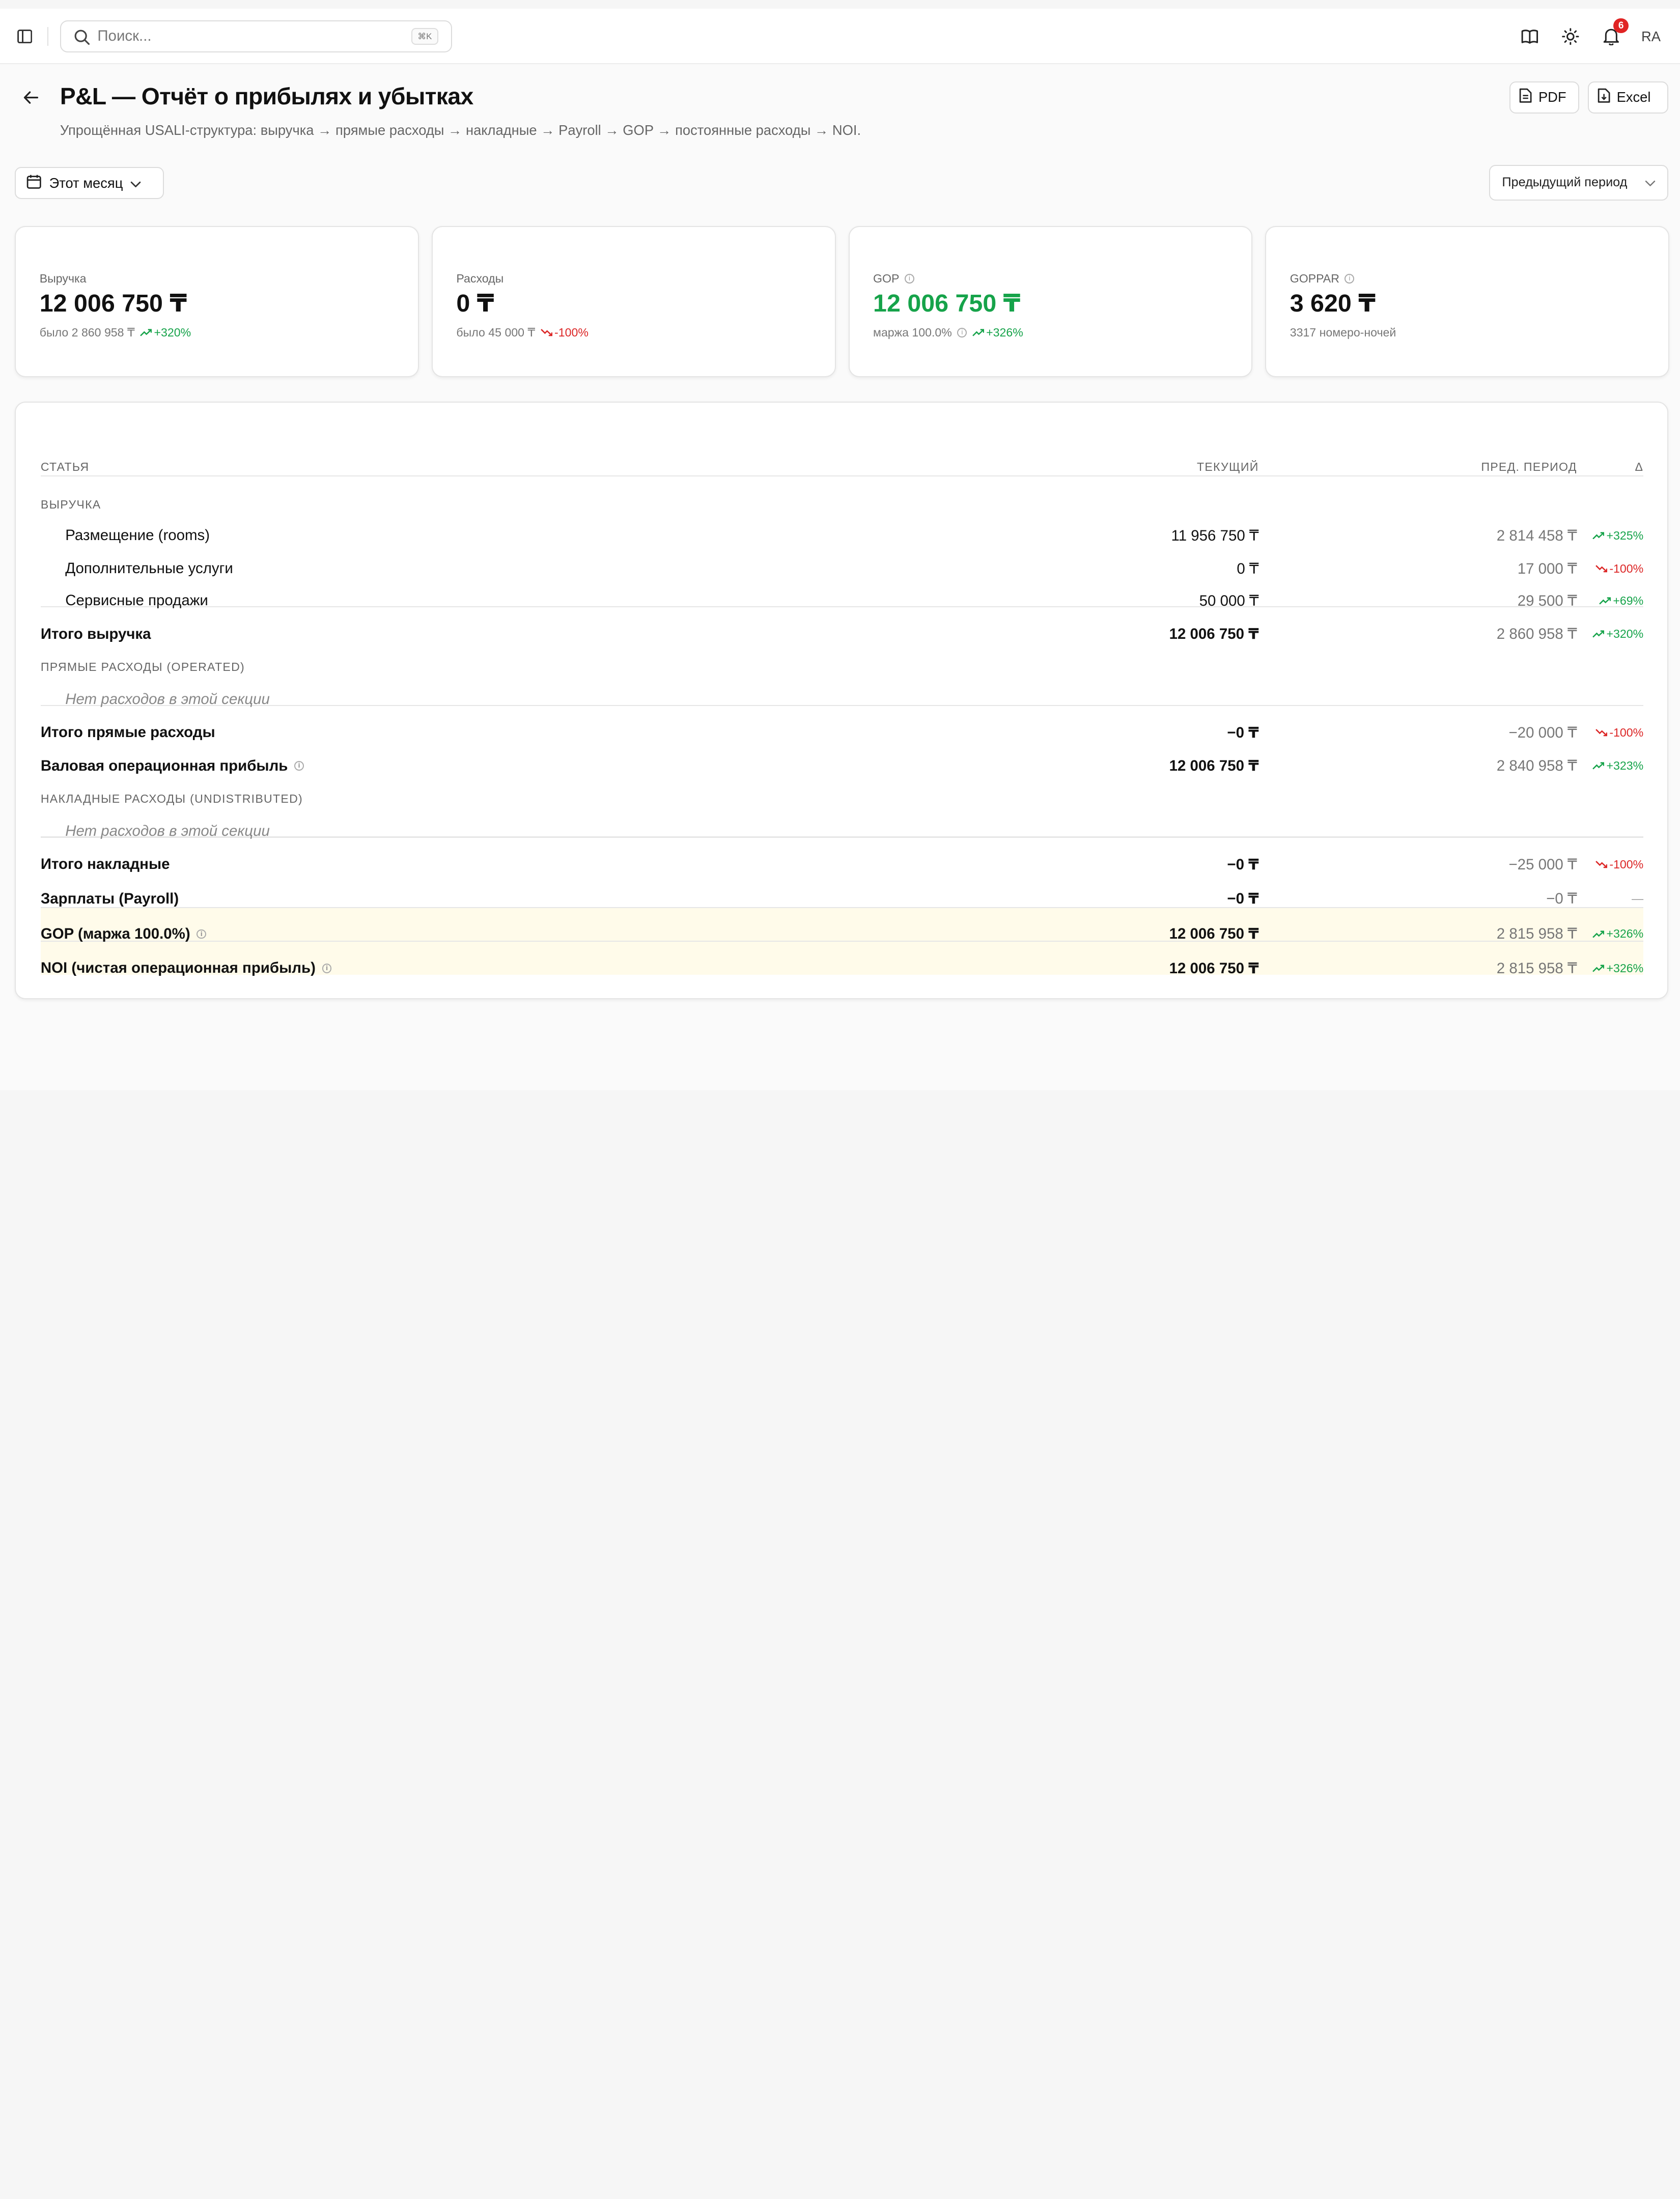  I want to click on period-select-value: Этот месяц, so click(86, 183).